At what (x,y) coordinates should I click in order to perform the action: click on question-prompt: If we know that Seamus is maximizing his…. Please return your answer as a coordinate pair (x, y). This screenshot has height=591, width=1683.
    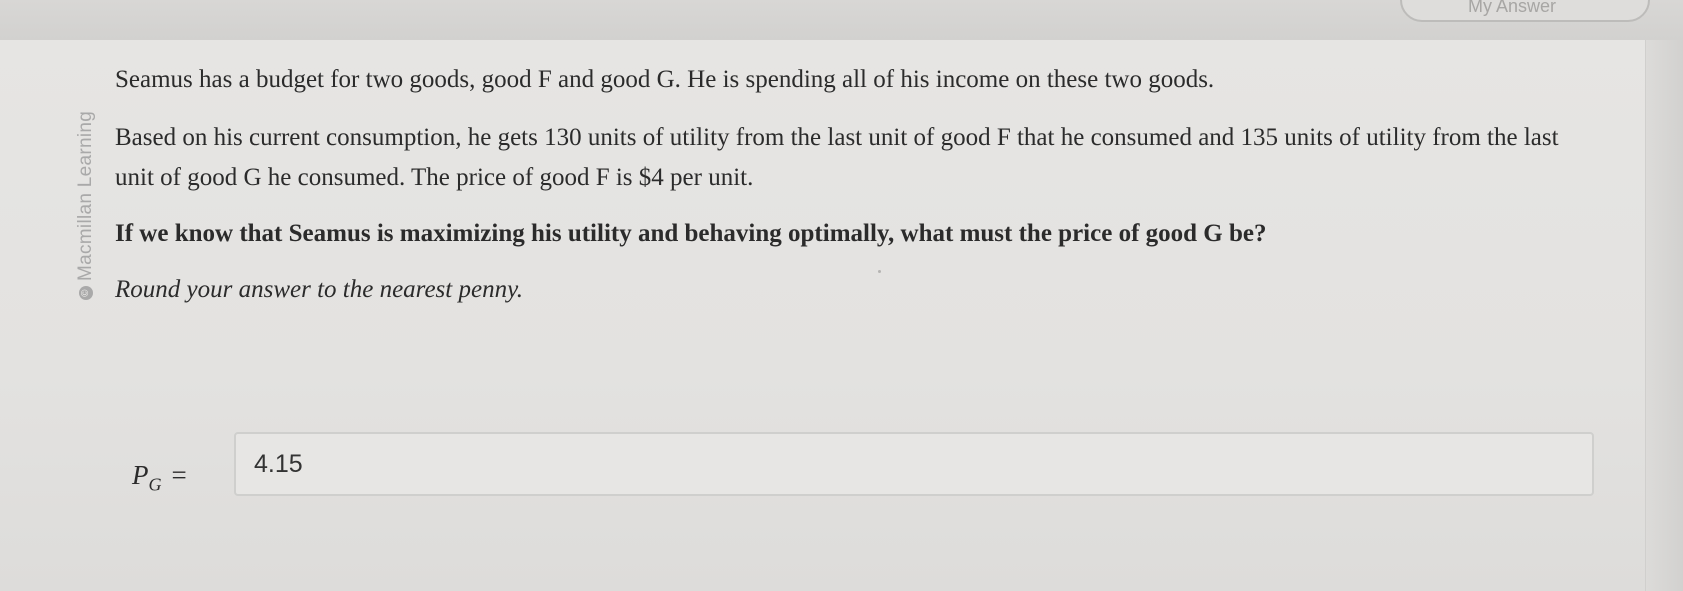
    Looking at the image, I should click on (691, 233).